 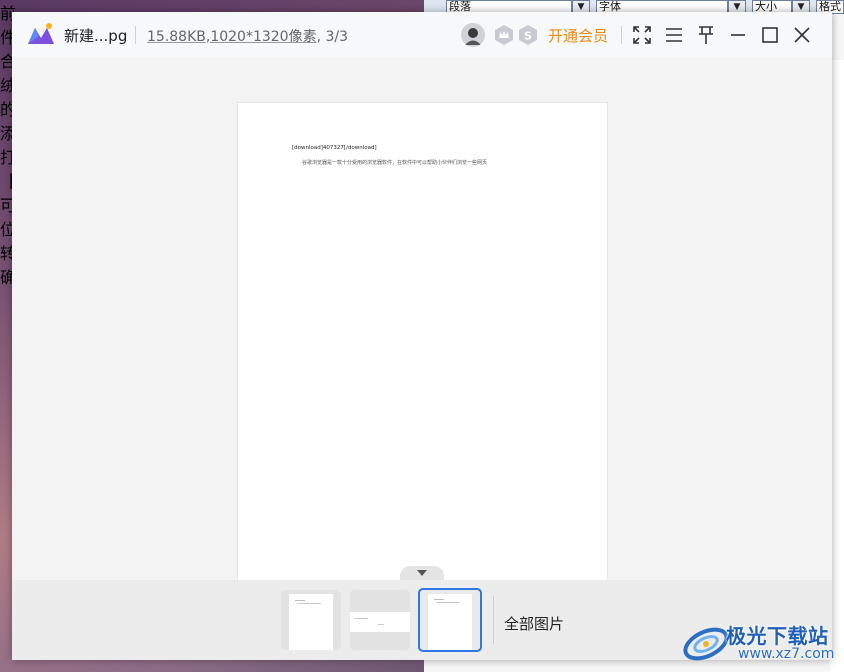 I want to click on thumbnail-page, so click(x=380, y=622).